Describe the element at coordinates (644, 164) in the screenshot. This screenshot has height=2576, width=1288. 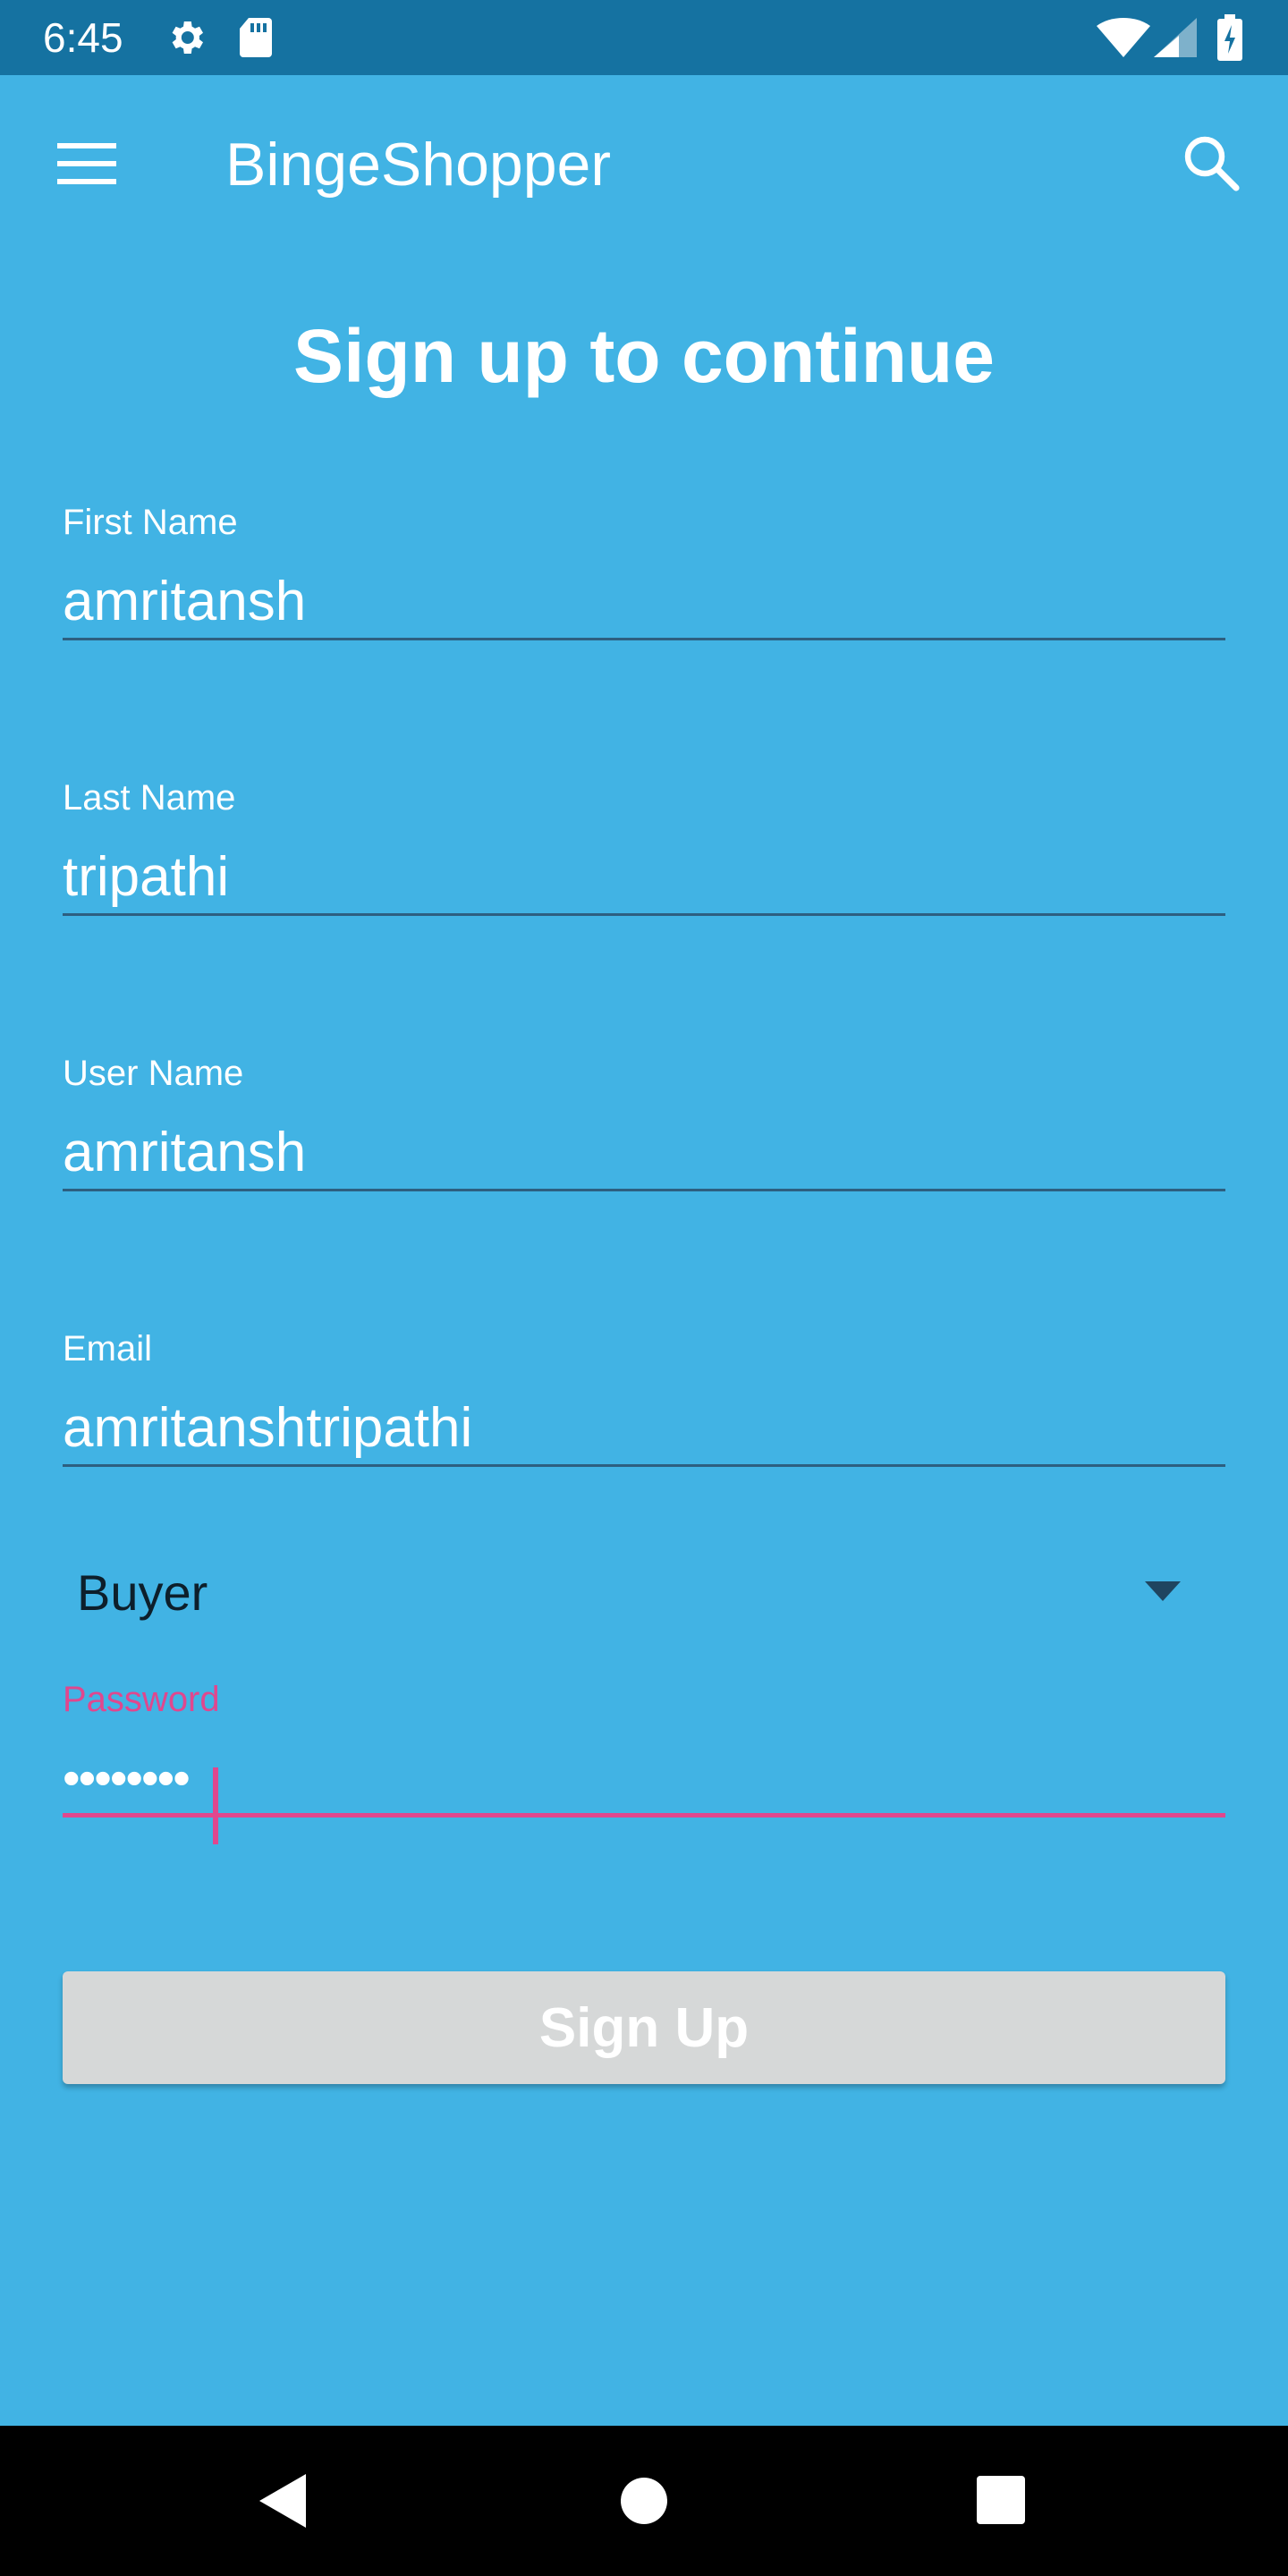
I see `app-bar: BingeShopper` at that location.